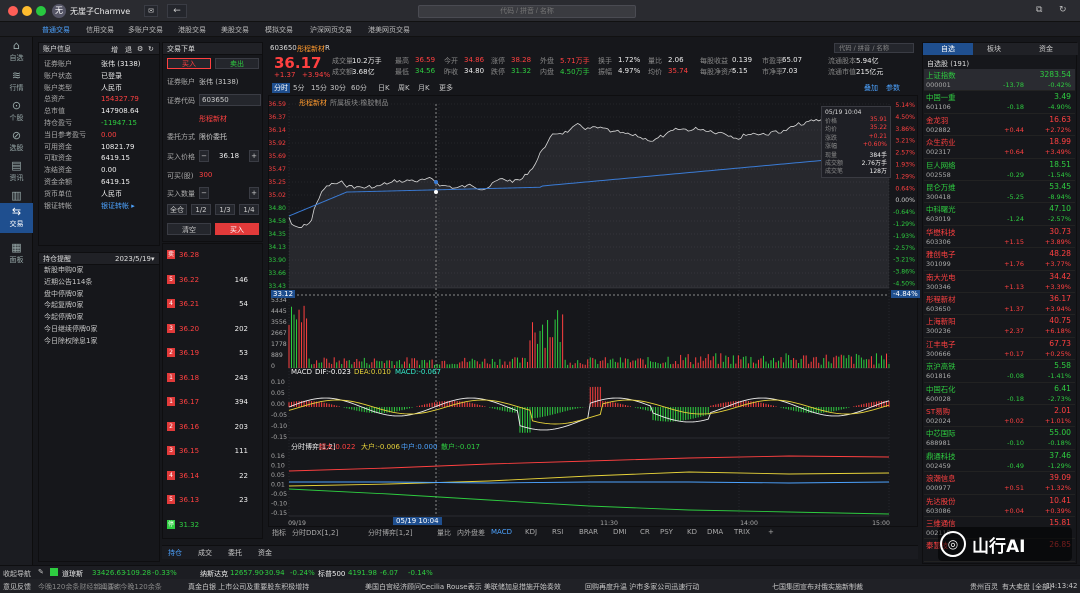 This screenshot has height=593, width=1080. I want to click on watchlist-row: 京沪高铁 601816 5.58 -0.08 -1.41%, so click(999, 371).